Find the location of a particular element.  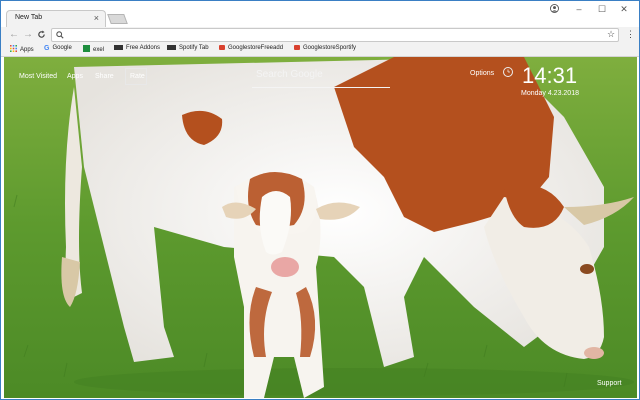

bookmark-label: Free Addons is located at coordinates (143, 48).